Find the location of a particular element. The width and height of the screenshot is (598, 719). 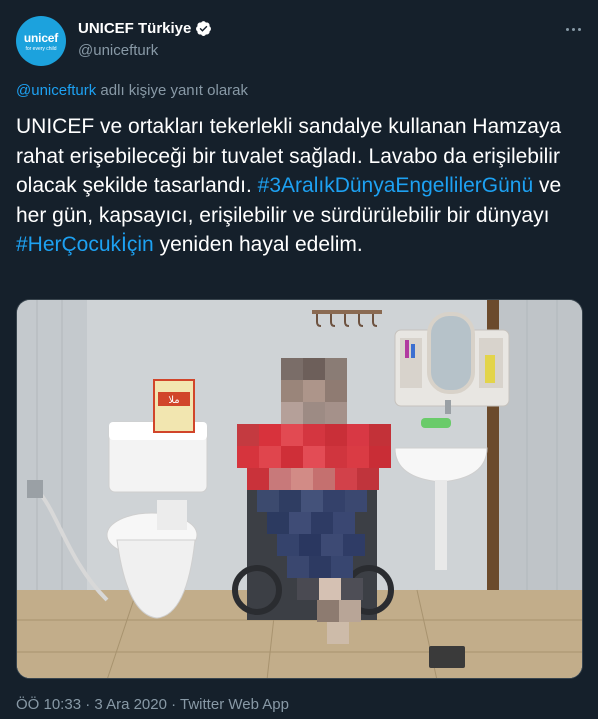

author-name-row: UNICEF Türkiye is located at coordinates (145, 28).